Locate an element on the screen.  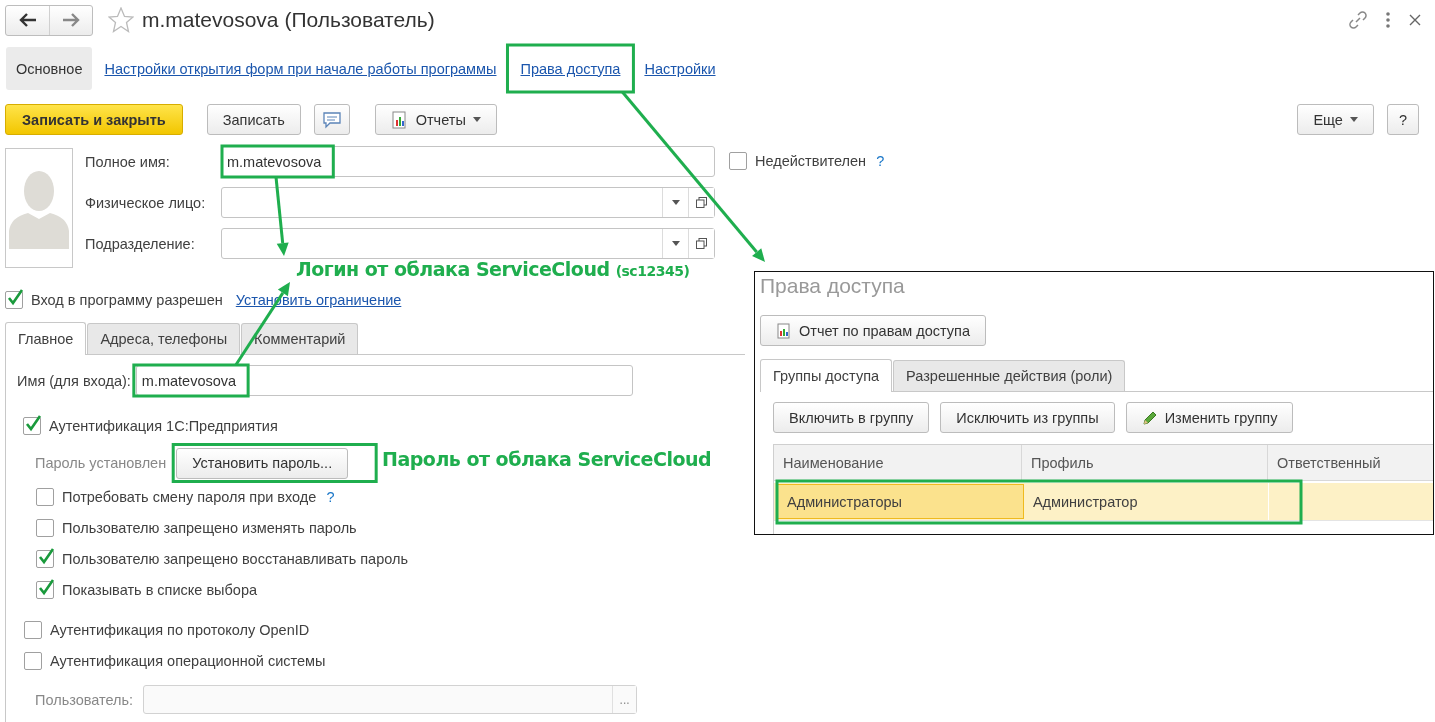
more-button: Еще is located at coordinates (1335, 119).